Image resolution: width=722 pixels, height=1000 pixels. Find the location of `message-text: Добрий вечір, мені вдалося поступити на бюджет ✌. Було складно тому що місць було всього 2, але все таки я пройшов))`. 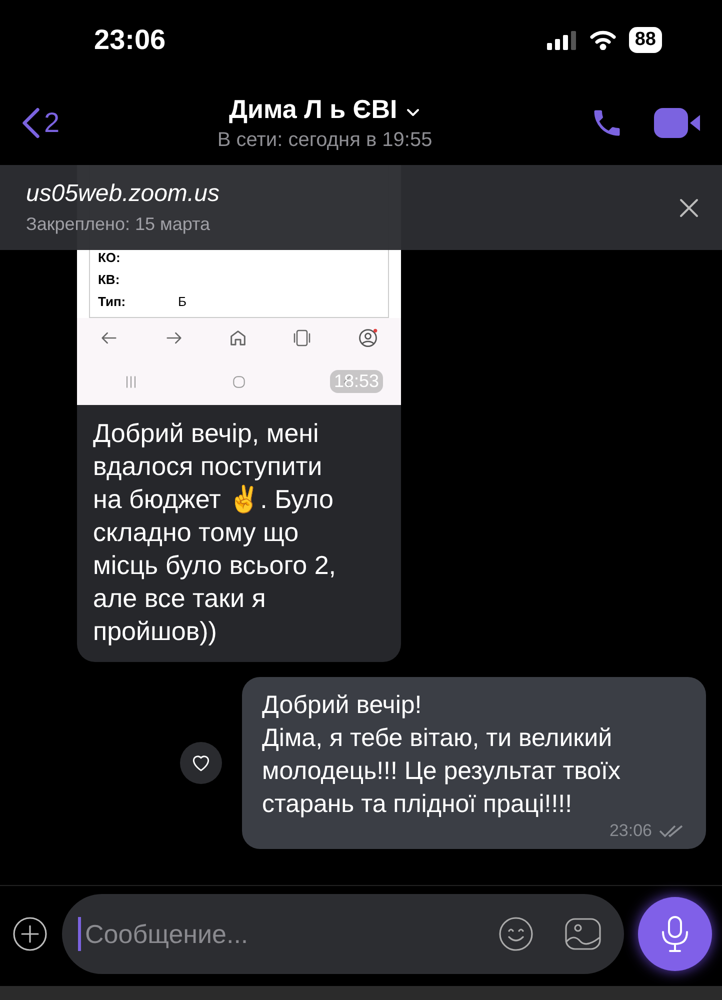

message-text: Добрий вечір, мені вдалося поступити на бюджет ✌. Було складно тому що місць було всього 2, але все таки я пройшов)) is located at coordinates (215, 532).